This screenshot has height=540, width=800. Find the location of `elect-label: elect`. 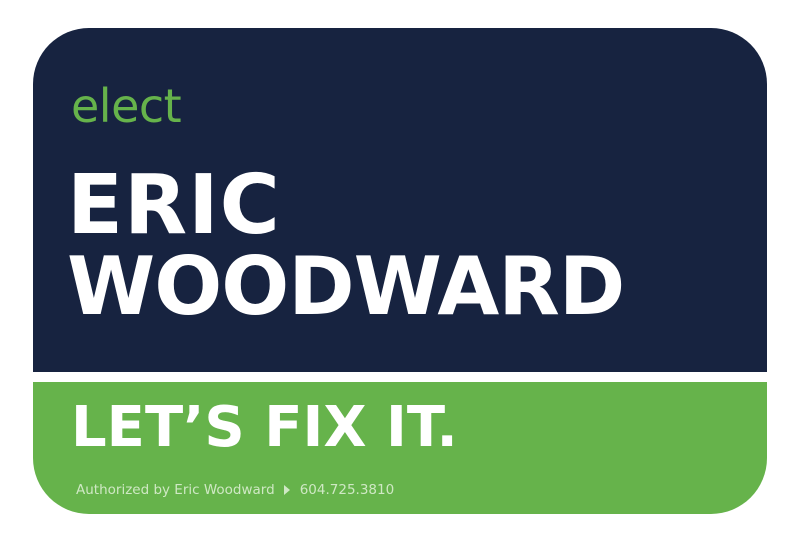

elect-label: elect is located at coordinates (126, 106).